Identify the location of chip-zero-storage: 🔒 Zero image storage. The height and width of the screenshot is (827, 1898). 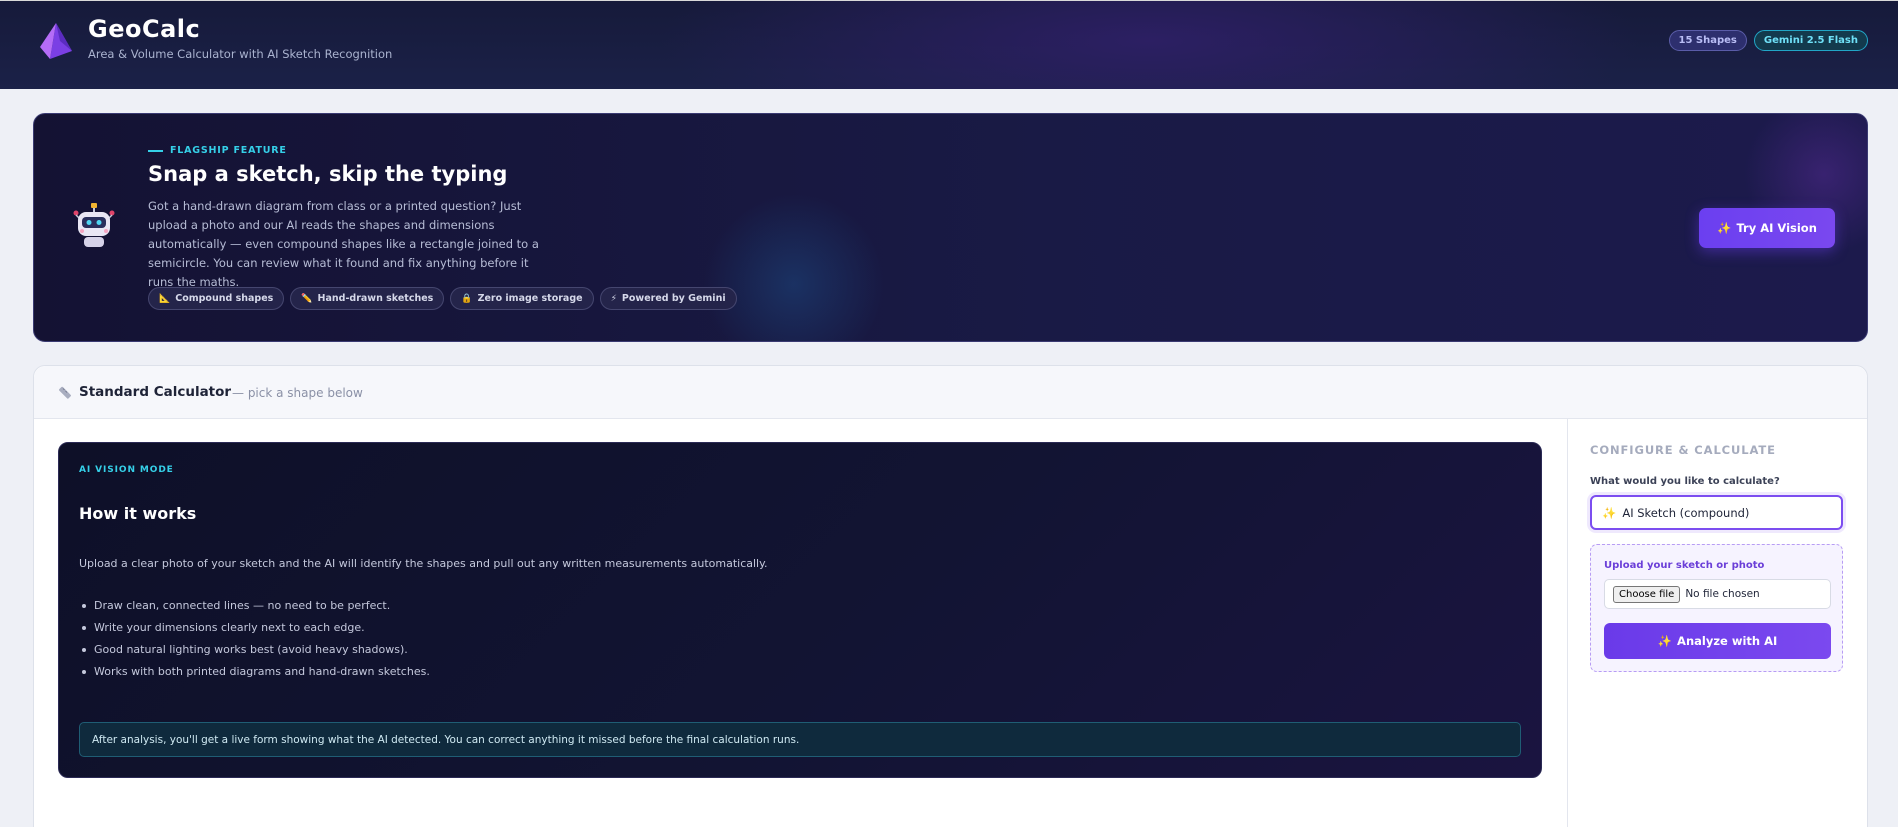
(522, 298).